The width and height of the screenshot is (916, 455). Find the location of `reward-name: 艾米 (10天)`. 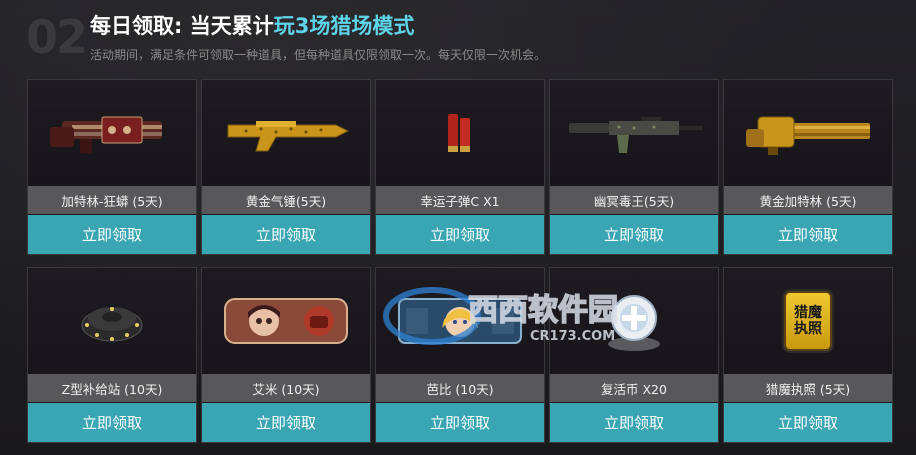

reward-name: 艾米 (10天) is located at coordinates (286, 388).